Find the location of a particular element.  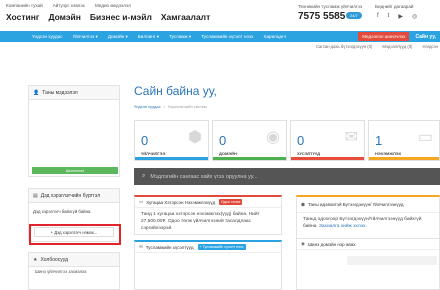

start-order-link: Захиалга хийж эхлэх. is located at coordinates (343, 226).